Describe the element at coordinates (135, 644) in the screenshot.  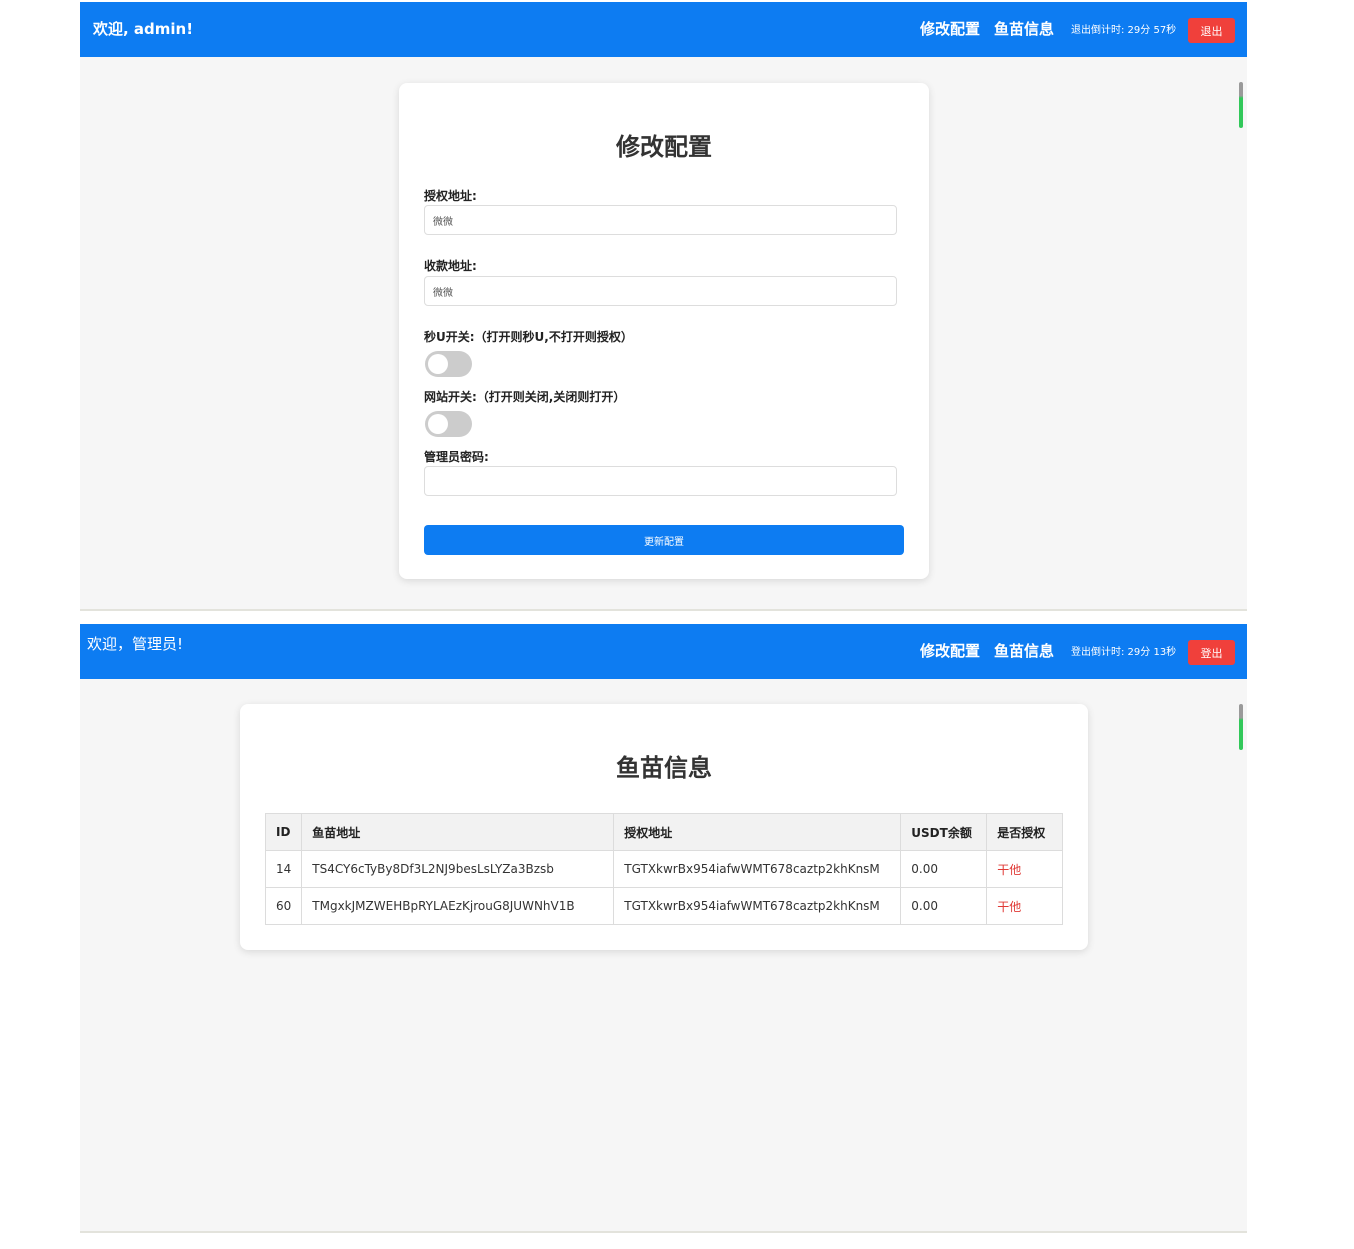
I see `welcome-text: 欢迎，管理员!` at that location.